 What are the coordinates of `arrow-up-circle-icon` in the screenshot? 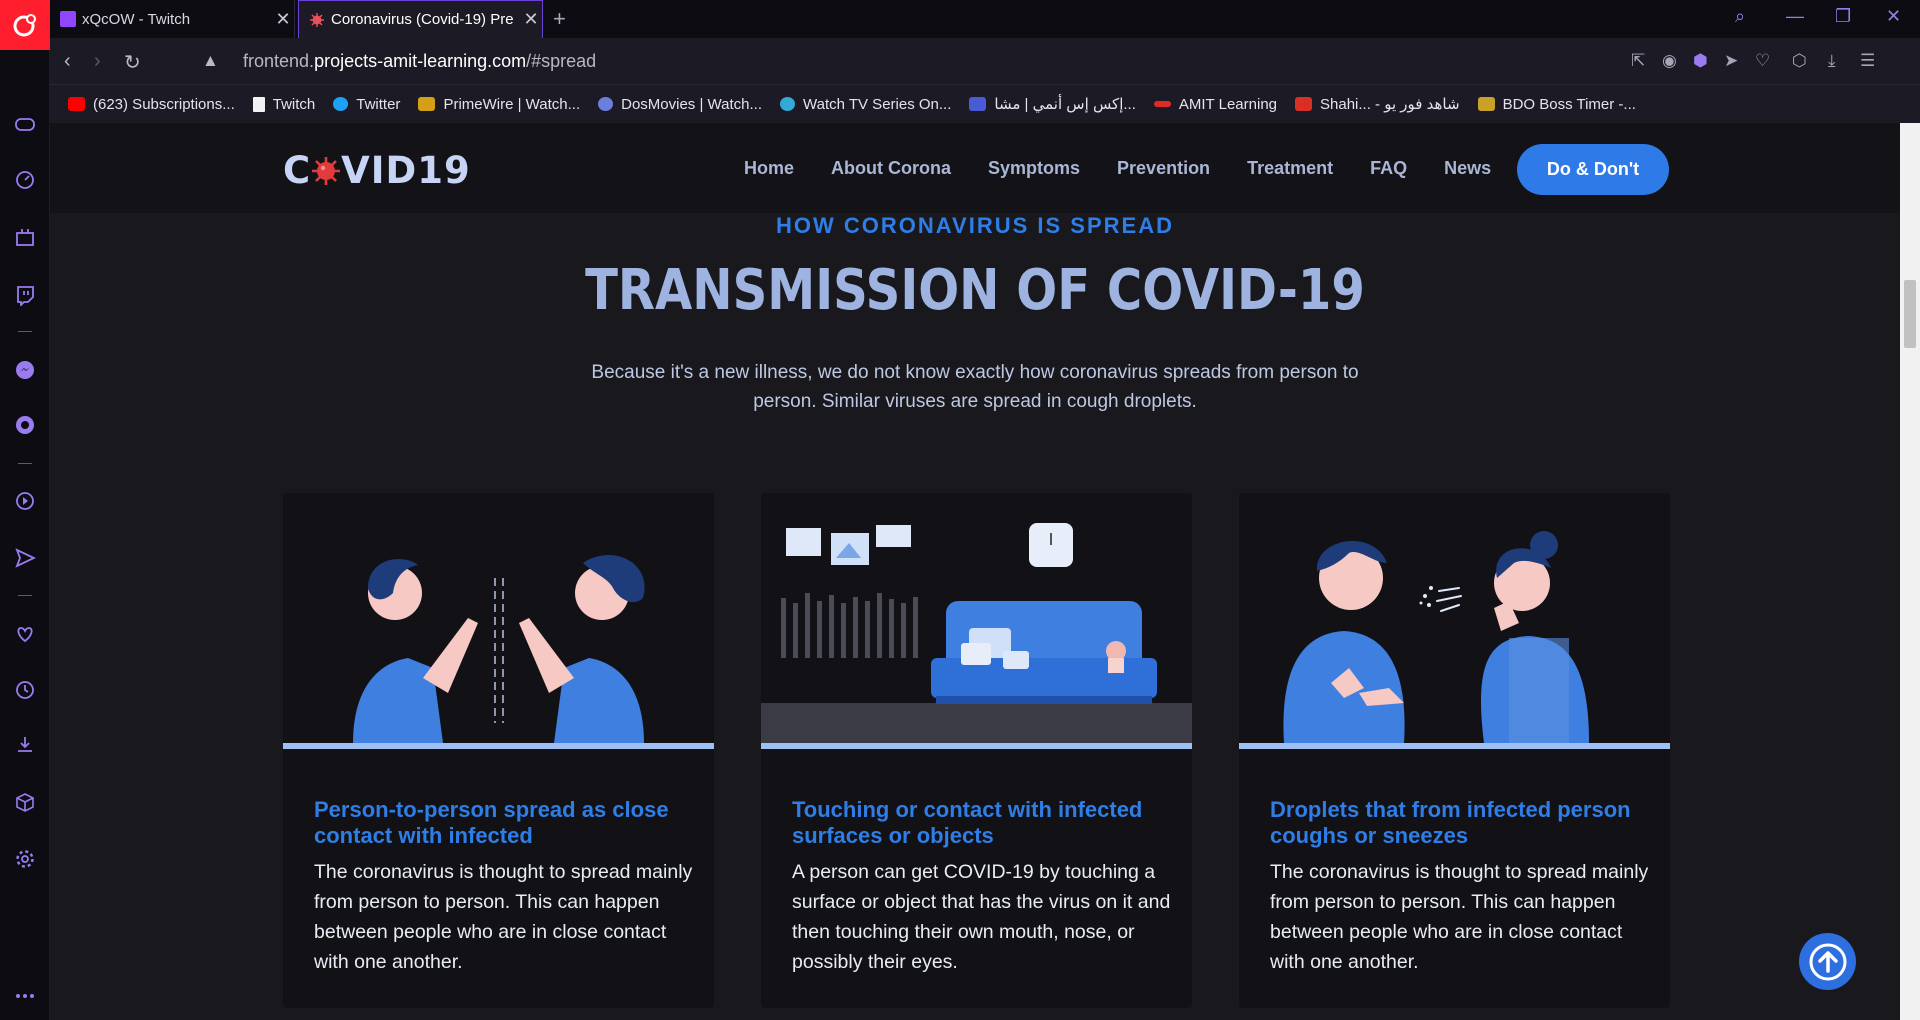 It's located at (1827, 961).